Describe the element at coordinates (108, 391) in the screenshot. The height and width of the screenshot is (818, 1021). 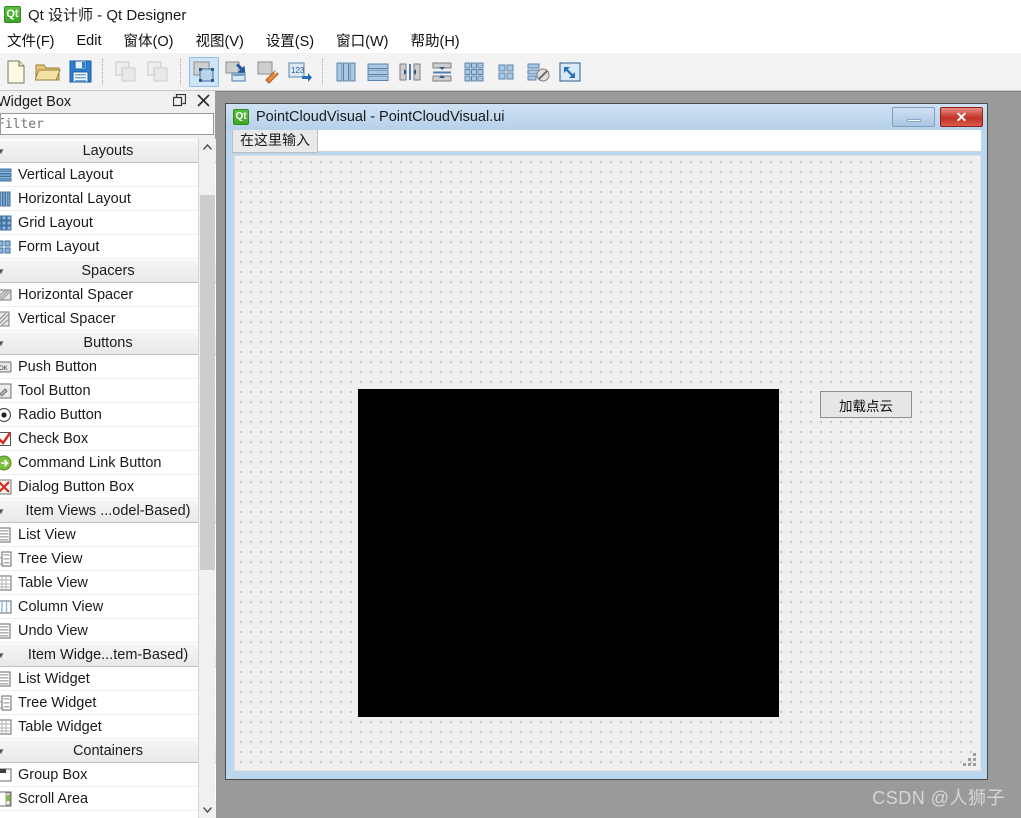
I see `widget-item-tool-button: Tool Button` at that location.